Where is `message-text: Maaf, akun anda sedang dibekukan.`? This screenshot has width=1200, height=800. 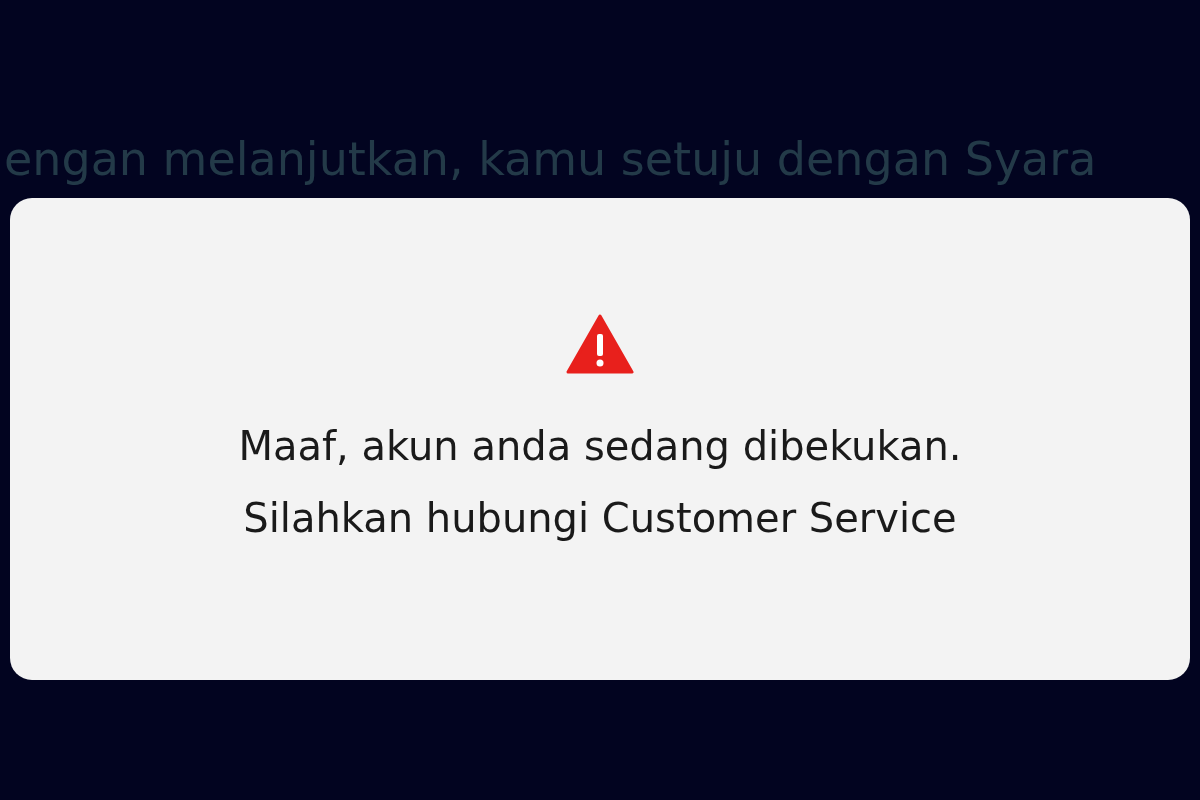
message-text: Maaf, akun anda sedang dibekukan. is located at coordinates (600, 446).